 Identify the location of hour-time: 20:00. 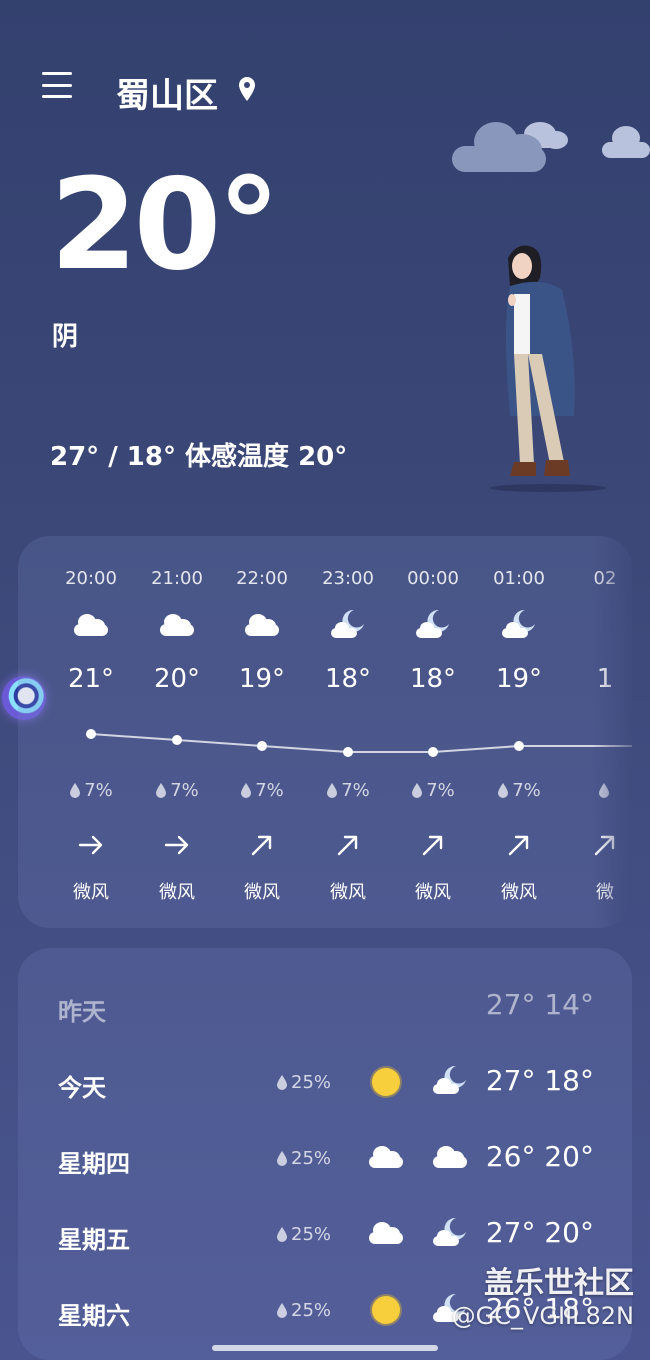
(91, 578).